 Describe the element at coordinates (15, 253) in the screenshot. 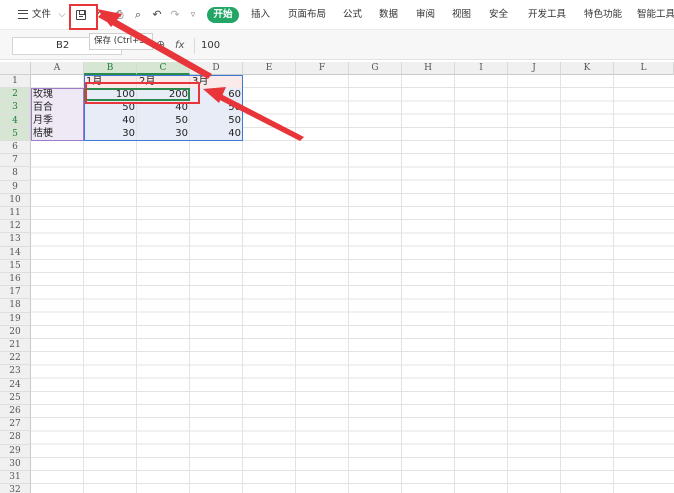

I see `row-header-14: 14` at that location.